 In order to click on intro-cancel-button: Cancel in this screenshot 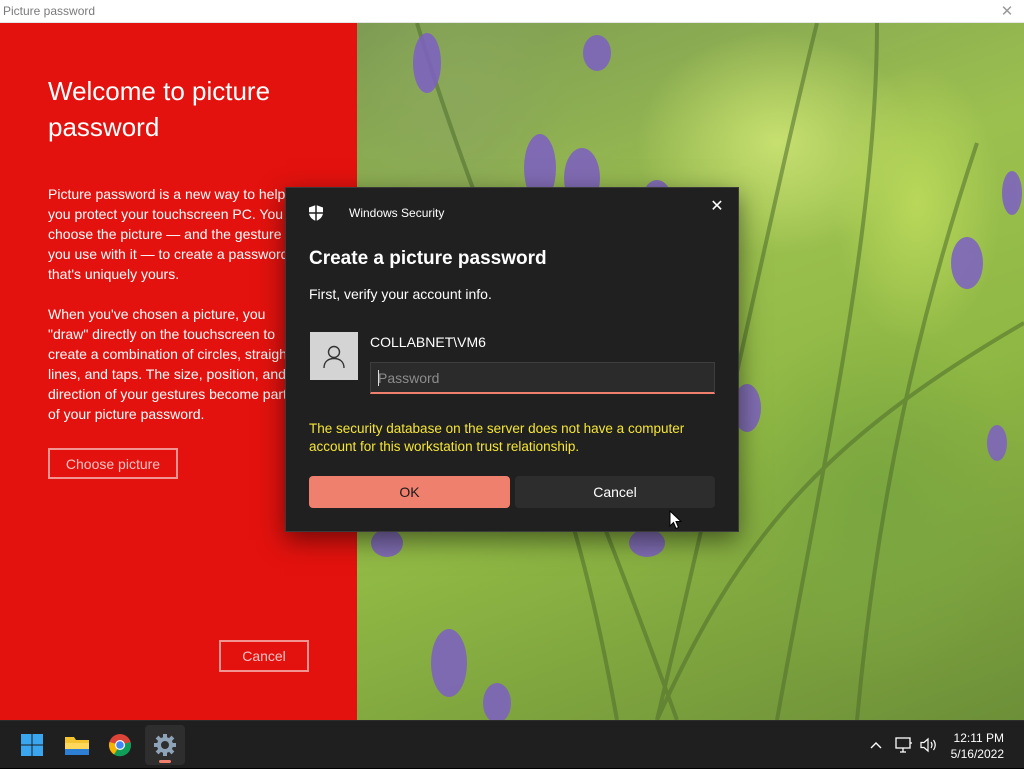, I will do `click(264, 656)`.